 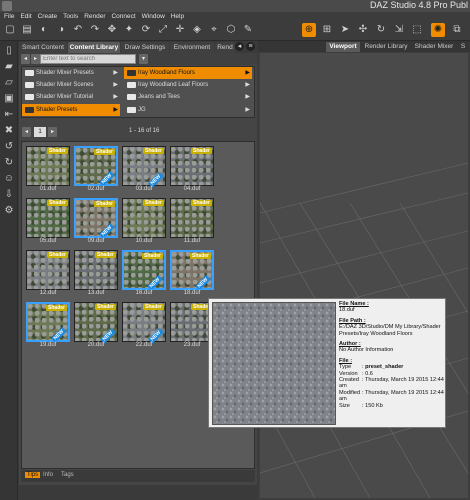 What do you see at coordinates (197, 30) in the screenshot?
I see `surface-tool-icon: ◈` at bounding box center [197, 30].